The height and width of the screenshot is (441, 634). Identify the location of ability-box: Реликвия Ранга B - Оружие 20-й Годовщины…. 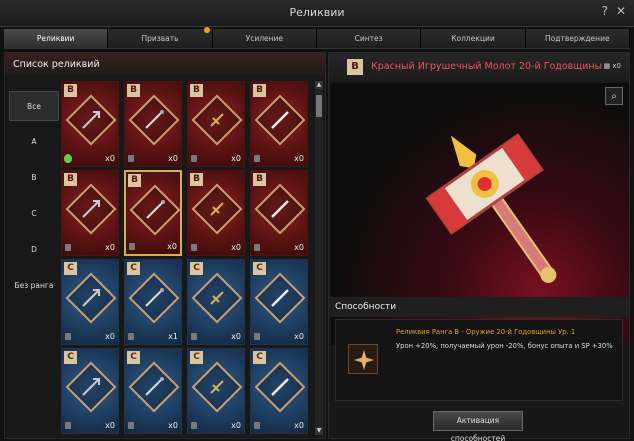
(479, 360).